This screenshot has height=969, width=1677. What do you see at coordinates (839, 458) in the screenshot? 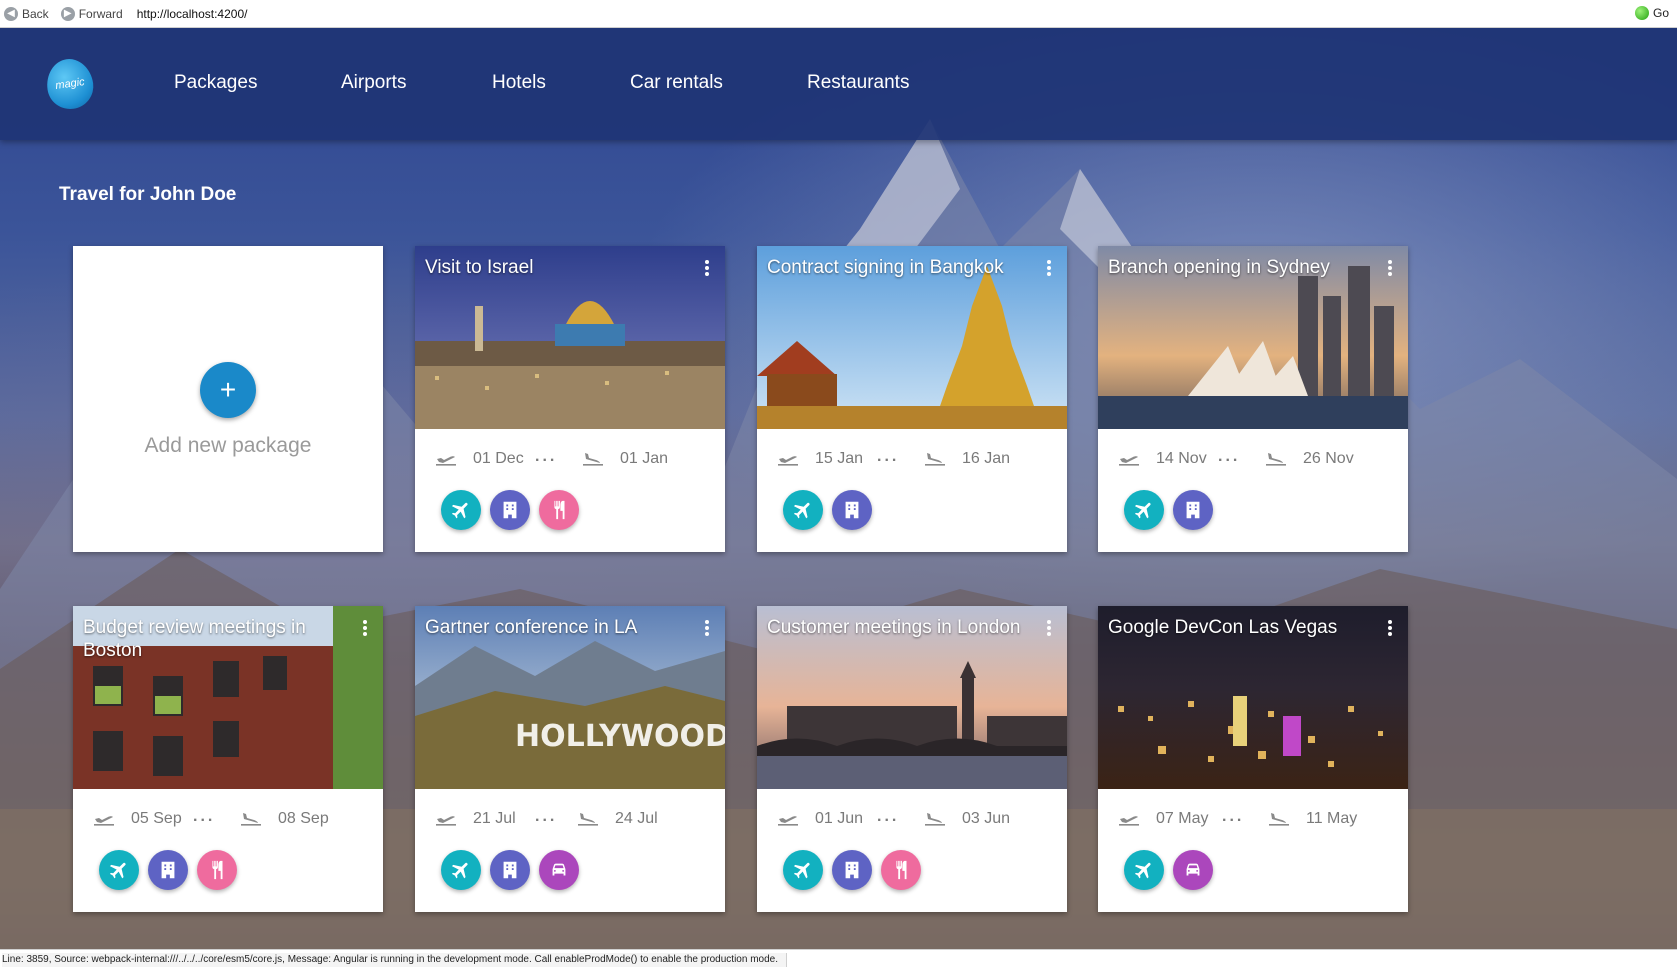
I see `depart-date: 15 Jan` at bounding box center [839, 458].